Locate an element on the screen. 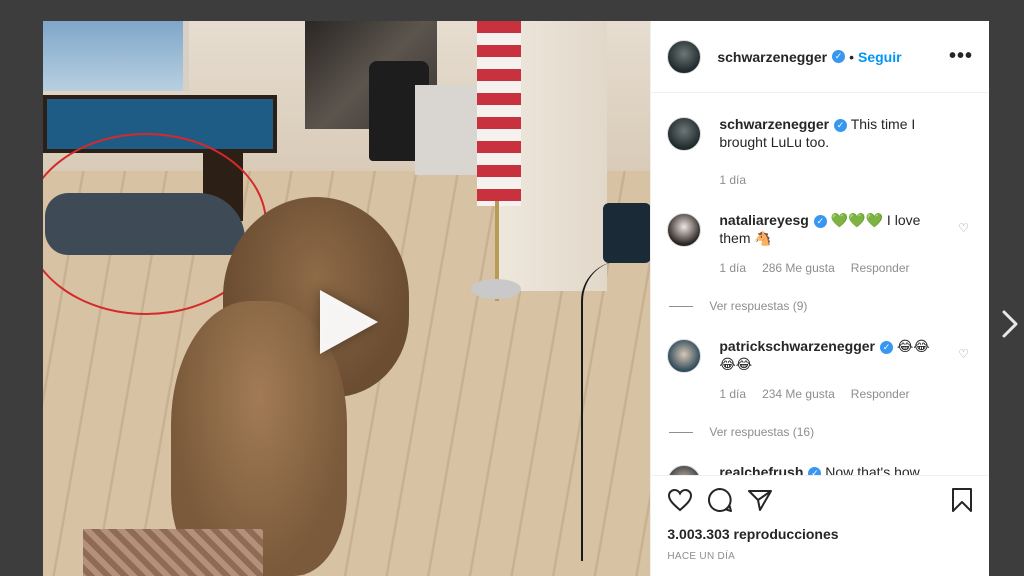  view-replies-button: Ver respuestas (9) is located at coordinates (805, 306).